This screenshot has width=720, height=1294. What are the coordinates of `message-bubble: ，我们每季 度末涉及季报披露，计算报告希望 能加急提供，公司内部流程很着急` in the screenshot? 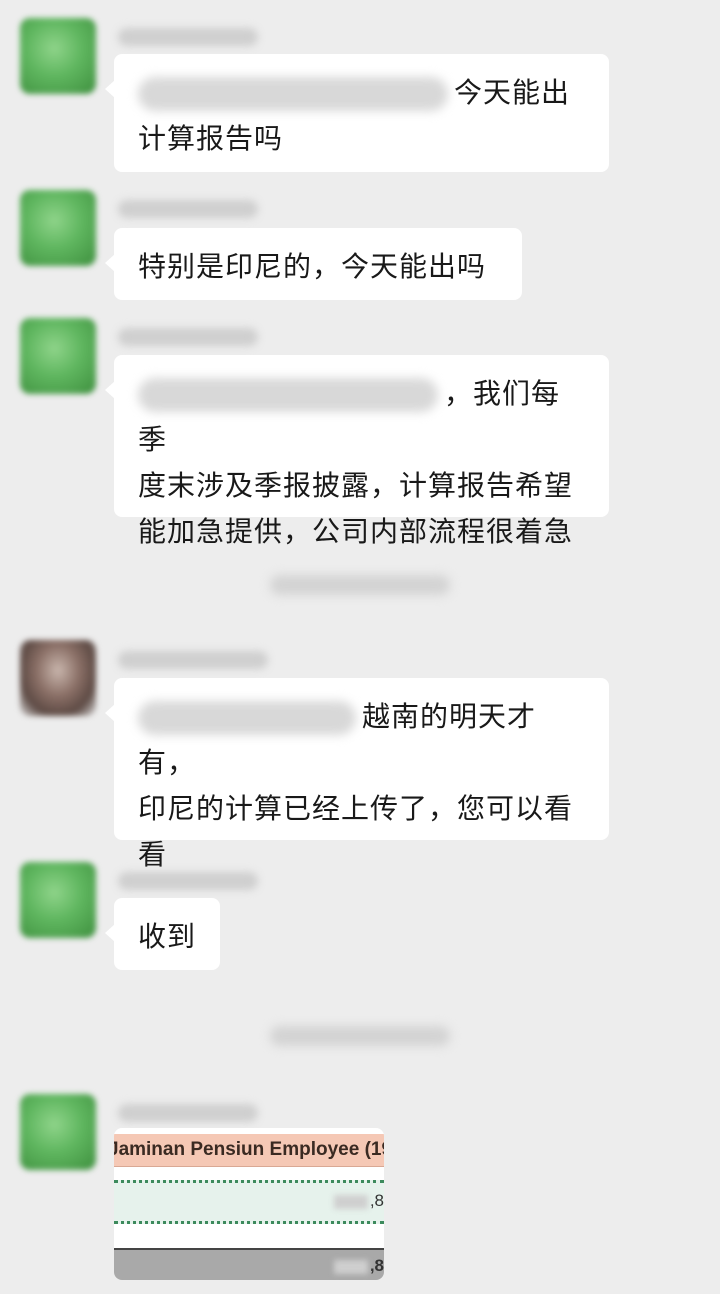 It's located at (357, 451).